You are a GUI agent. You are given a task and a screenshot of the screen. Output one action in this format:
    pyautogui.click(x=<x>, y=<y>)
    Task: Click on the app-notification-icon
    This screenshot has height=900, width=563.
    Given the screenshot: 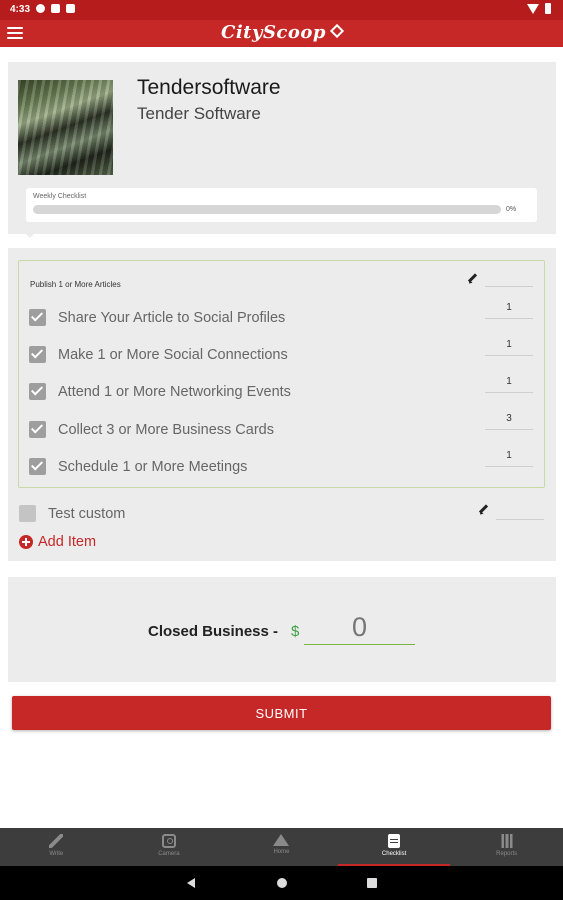 What is the action you would take?
    pyautogui.click(x=55, y=8)
    